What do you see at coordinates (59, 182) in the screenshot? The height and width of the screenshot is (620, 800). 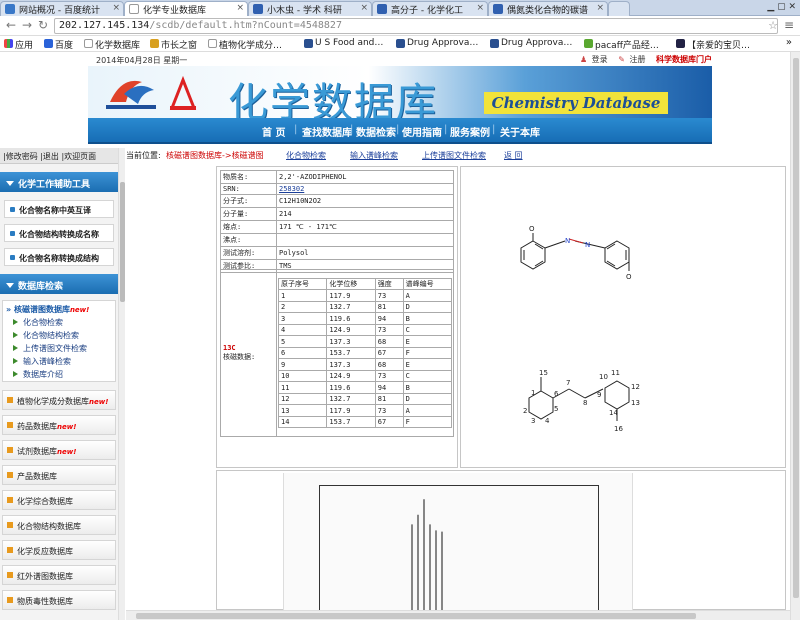 I see `tools-header: 化学工作辅助工具` at bounding box center [59, 182].